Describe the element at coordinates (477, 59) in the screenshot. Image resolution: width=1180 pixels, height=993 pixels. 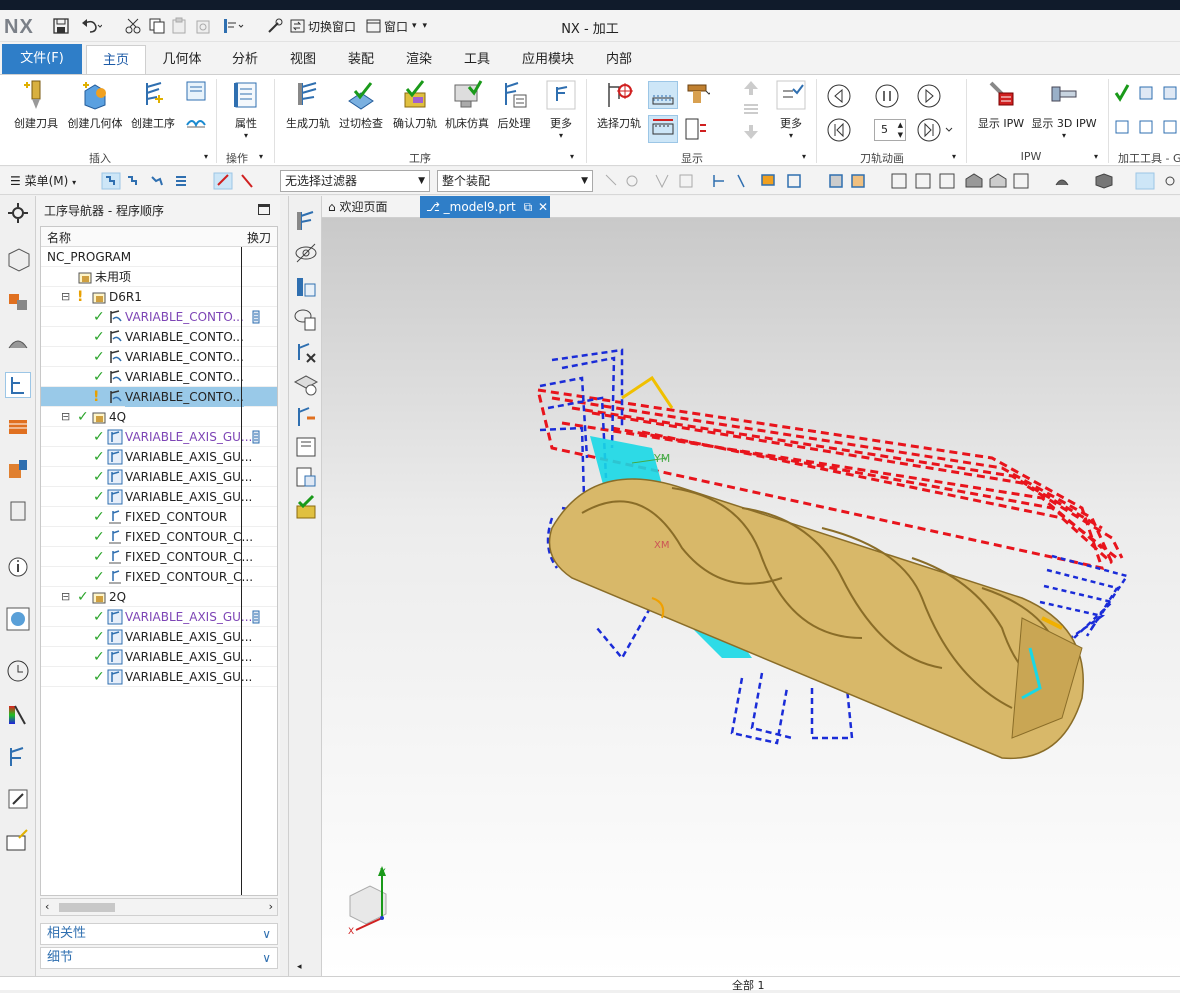
I see `tab-tools: 工具` at that location.